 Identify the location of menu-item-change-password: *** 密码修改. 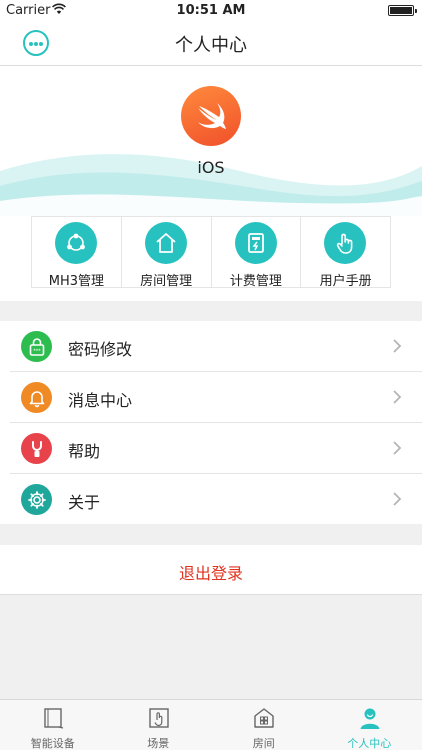
(216, 346).